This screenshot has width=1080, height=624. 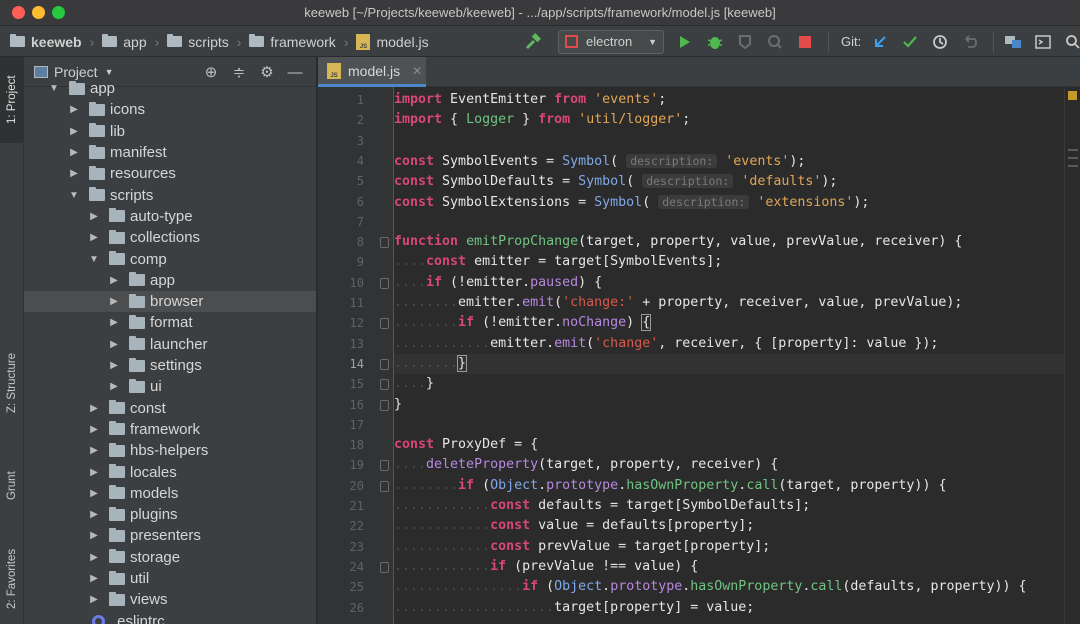 What do you see at coordinates (12, 578) in the screenshot?
I see `tool-tab-favorites: 2: Favorites` at bounding box center [12, 578].